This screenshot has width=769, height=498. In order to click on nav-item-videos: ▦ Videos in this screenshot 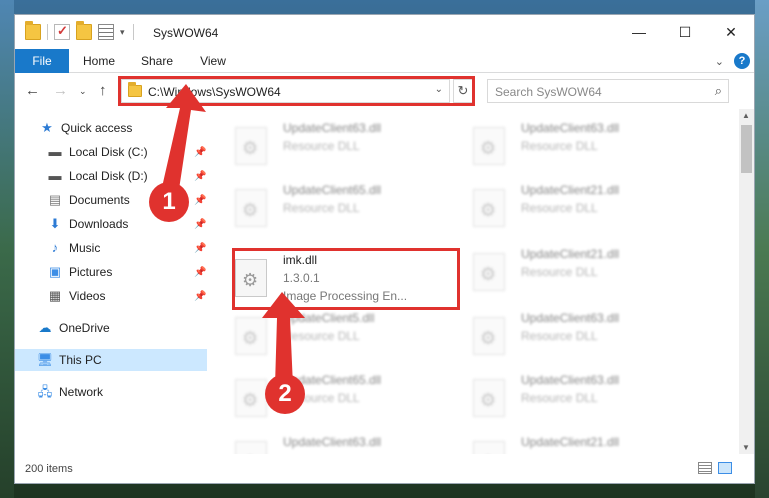, I will do `click(76, 296)`.